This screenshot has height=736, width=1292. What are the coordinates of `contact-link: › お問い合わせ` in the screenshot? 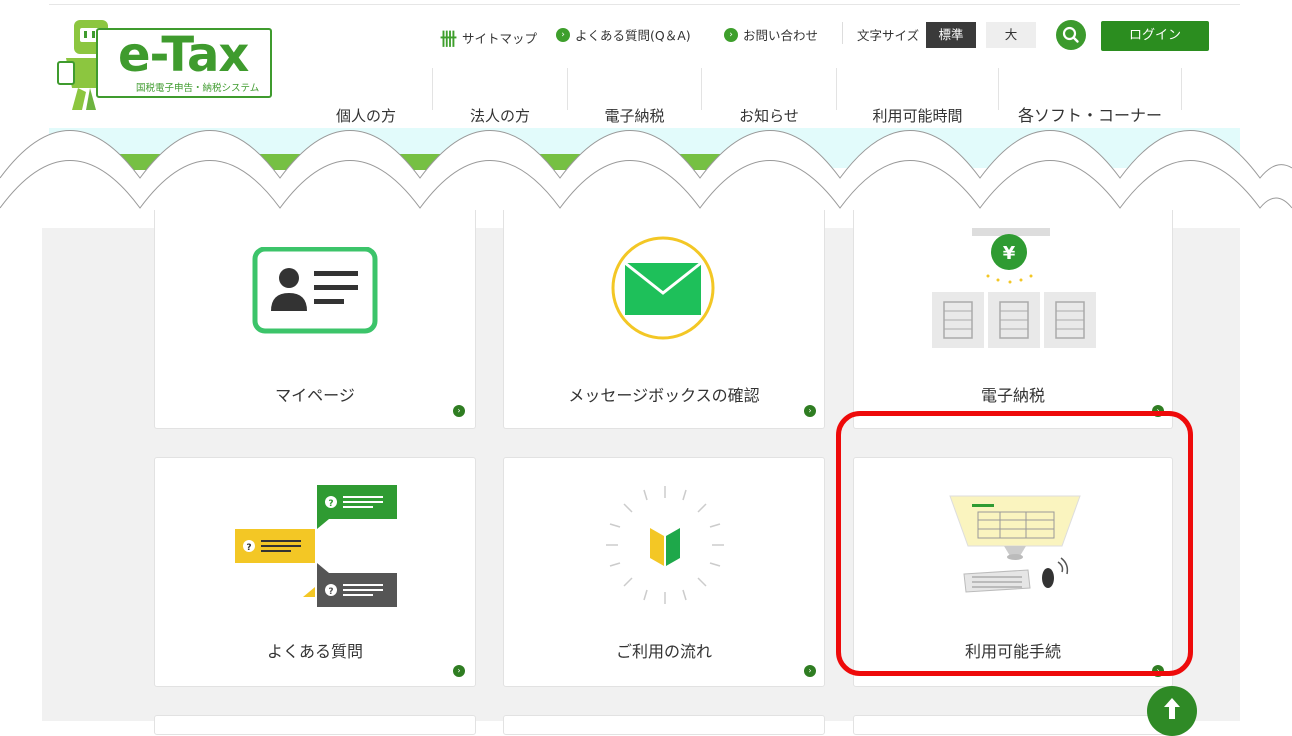 It's located at (771, 34).